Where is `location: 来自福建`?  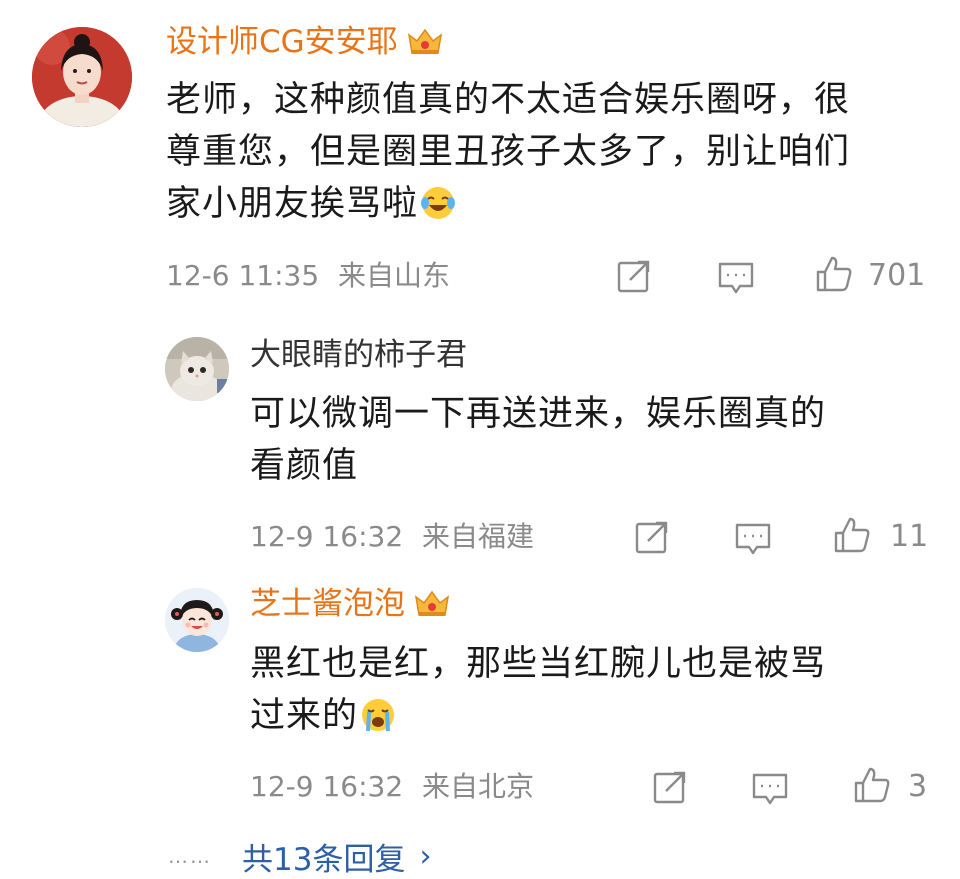
location: 来自福建 is located at coordinates (478, 536).